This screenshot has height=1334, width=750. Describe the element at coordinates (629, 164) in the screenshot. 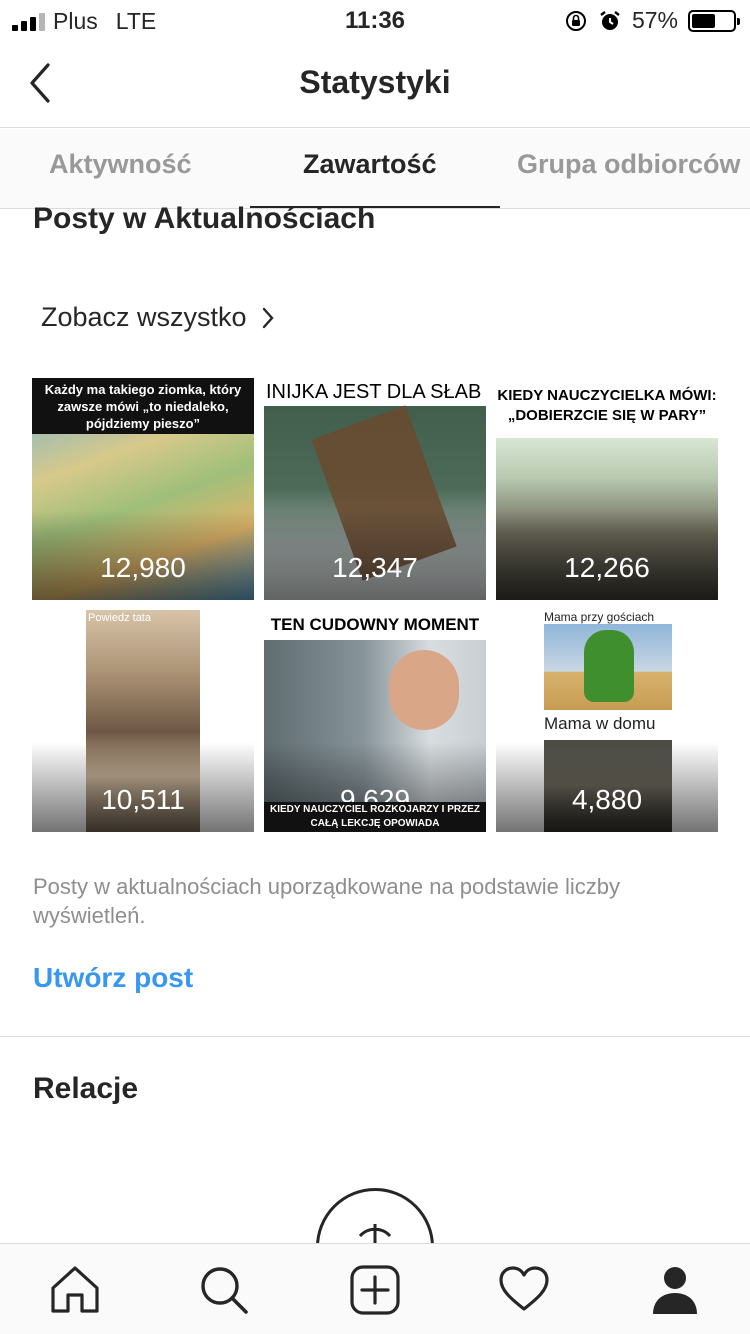

I see `tab-audience: Grupa odbiorców` at that location.